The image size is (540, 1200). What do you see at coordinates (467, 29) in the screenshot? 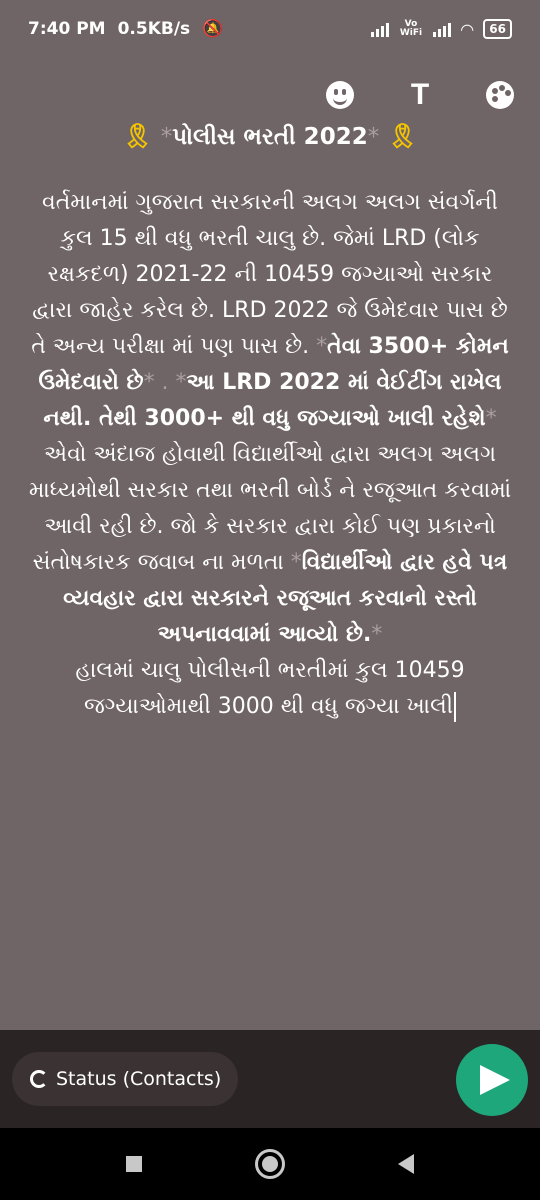
I see `wifi-icon: ◠` at bounding box center [467, 29].